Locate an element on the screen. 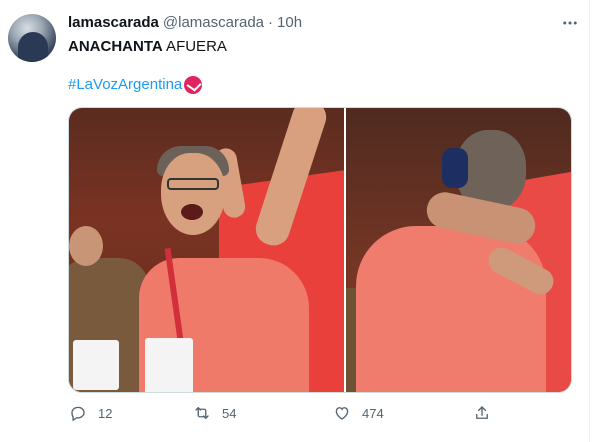 The width and height of the screenshot is (608, 442). share-icon is located at coordinates (482, 413).